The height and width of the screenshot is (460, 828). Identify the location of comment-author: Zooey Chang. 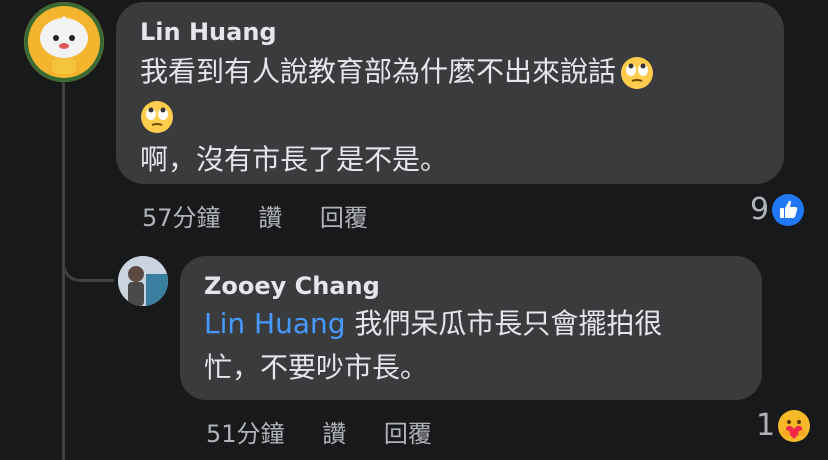
(471, 286).